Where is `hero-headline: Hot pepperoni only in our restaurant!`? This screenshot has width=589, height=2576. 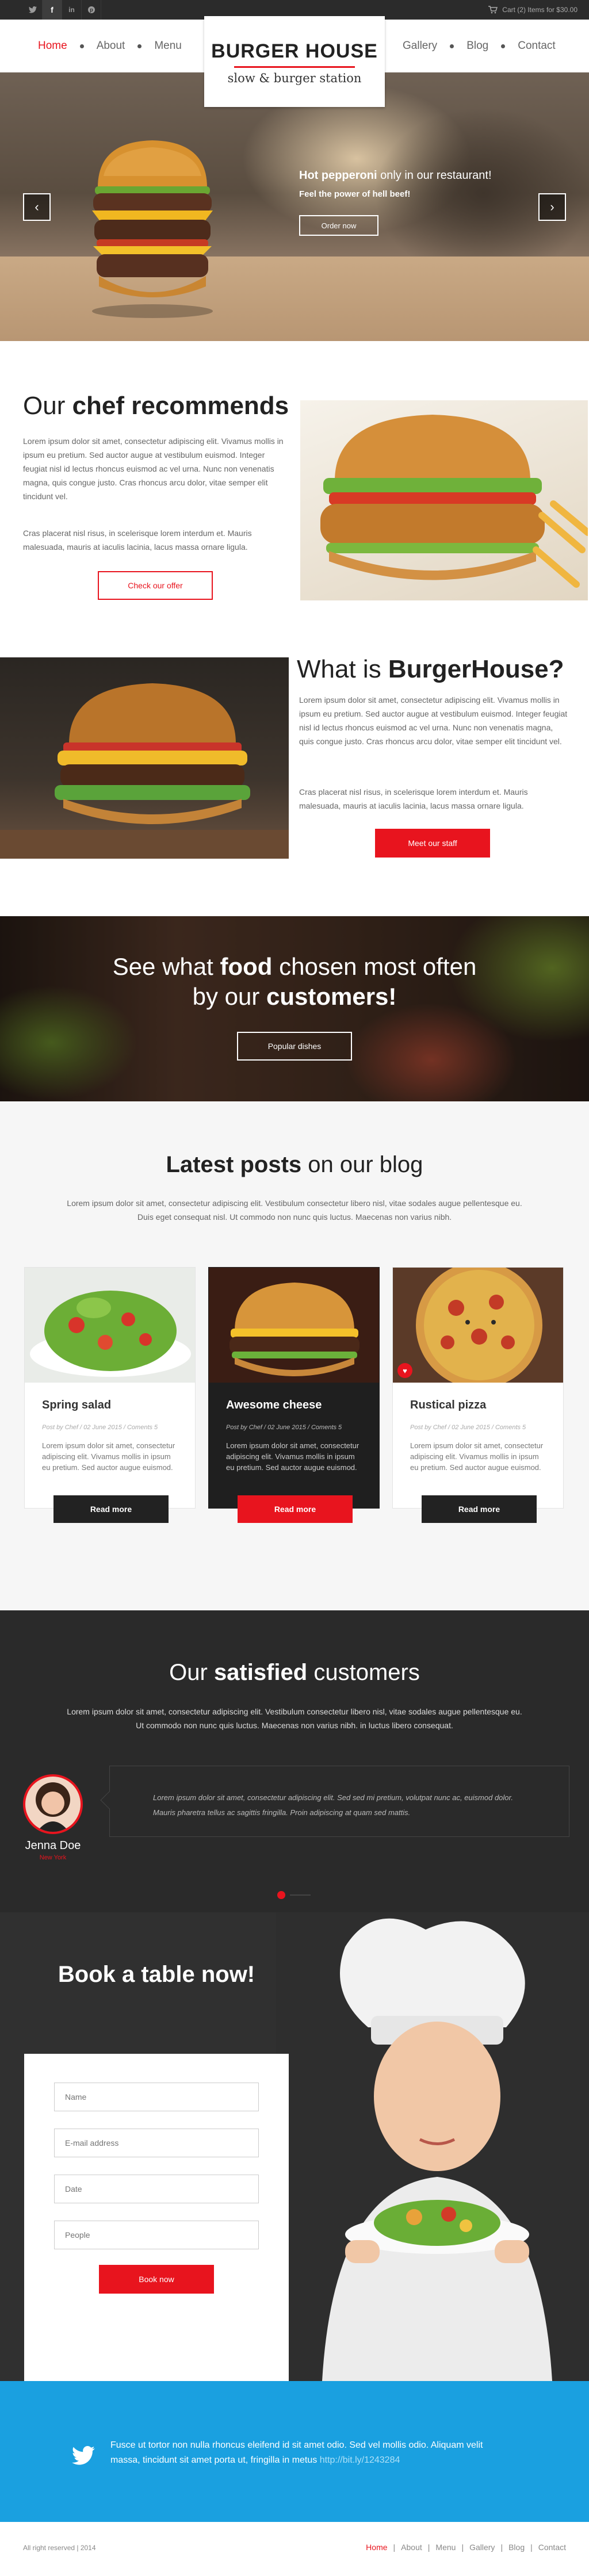 hero-headline: Hot pepperoni only in our restaurant! is located at coordinates (395, 175).